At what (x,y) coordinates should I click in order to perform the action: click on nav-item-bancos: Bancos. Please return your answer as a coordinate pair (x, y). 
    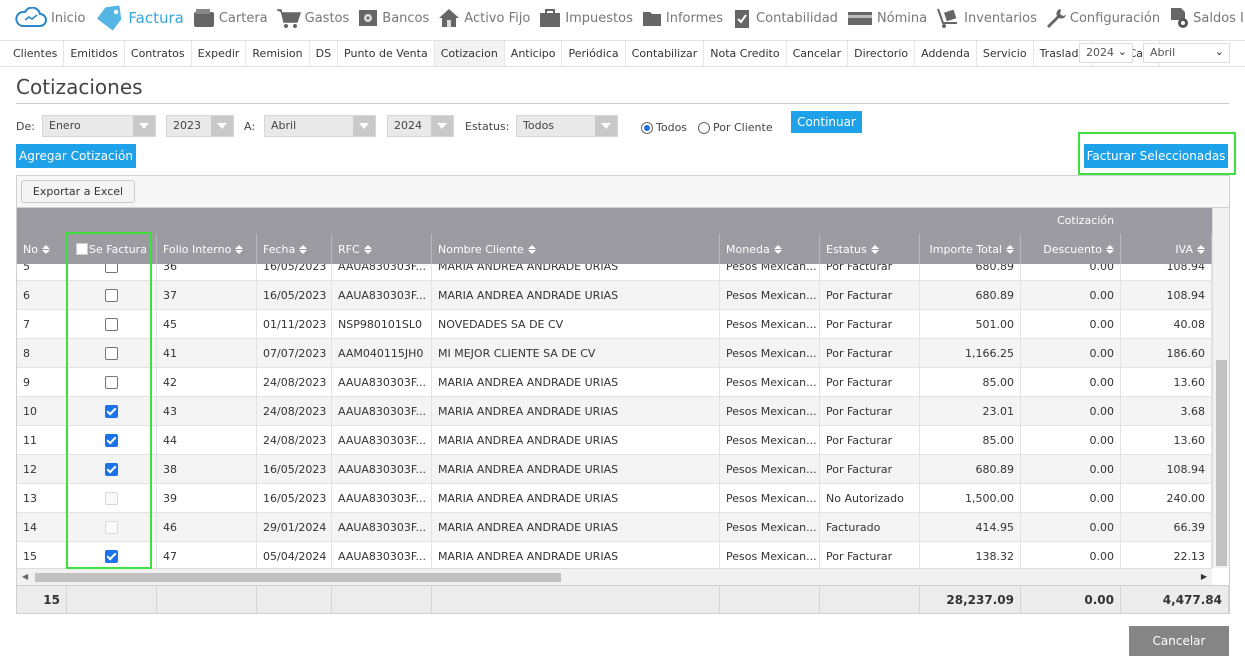
    Looking at the image, I should click on (393, 18).